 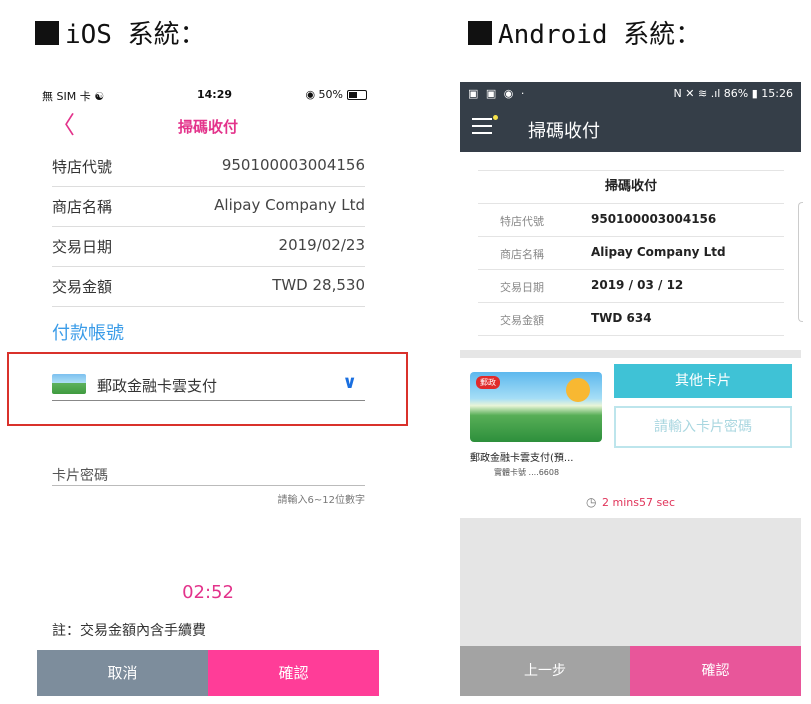 I want to click on info-header: 掃碼收付, so click(x=631, y=187).